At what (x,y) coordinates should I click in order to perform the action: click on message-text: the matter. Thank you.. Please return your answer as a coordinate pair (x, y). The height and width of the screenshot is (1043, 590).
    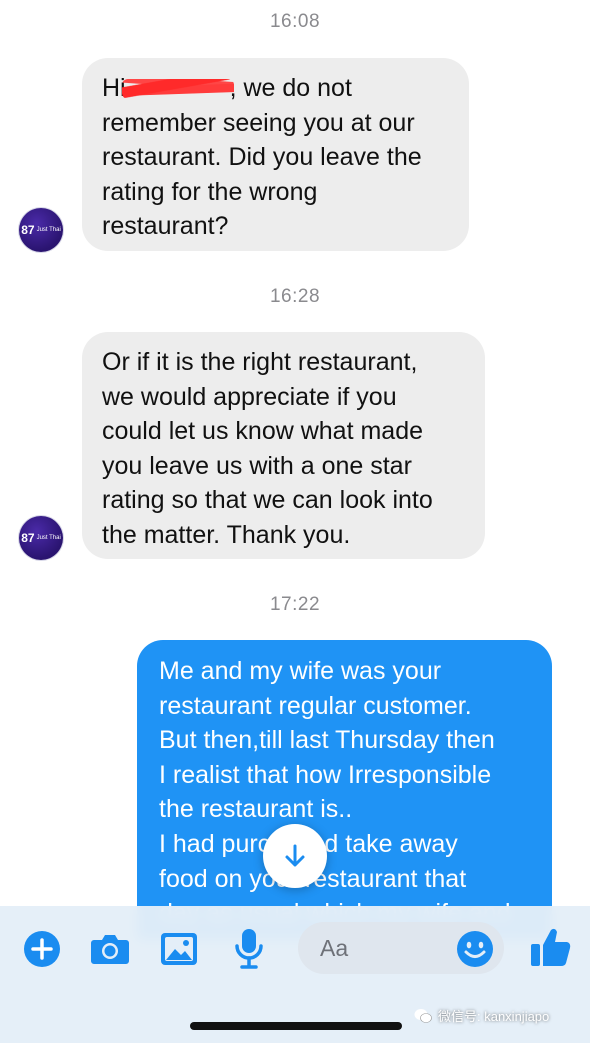
    Looking at the image, I should click on (226, 534).